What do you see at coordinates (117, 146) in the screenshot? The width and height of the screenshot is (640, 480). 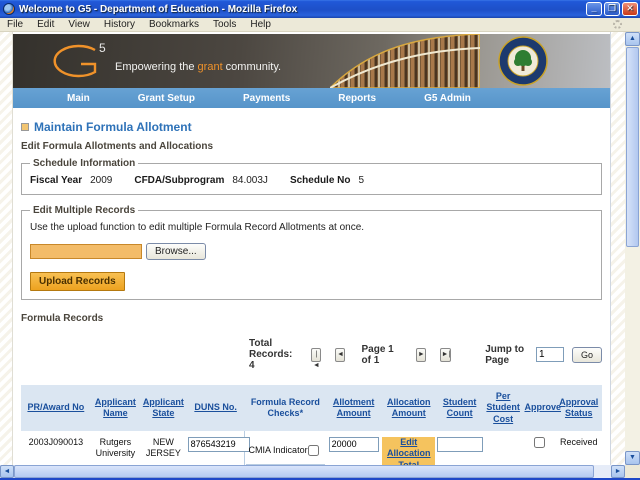 I see `page-subtitle: Edit Formula Allotments and Allocations` at bounding box center [117, 146].